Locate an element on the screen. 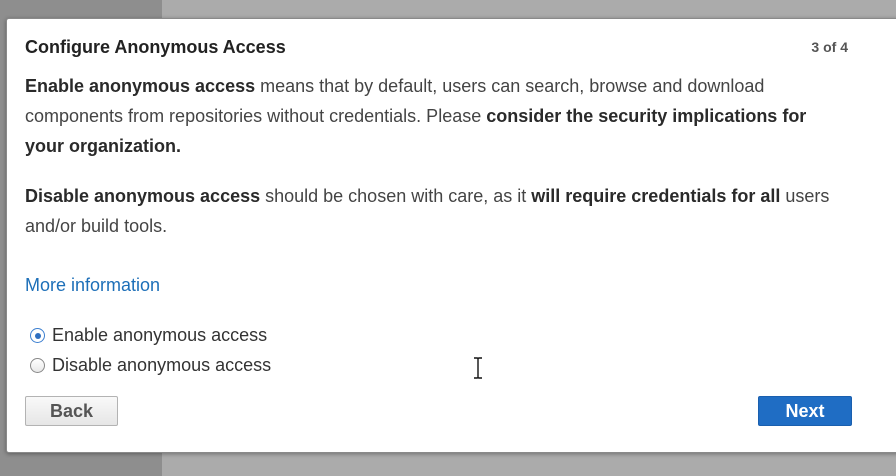  disable-description-text: should be chosen with care, as it is located at coordinates (396, 196).